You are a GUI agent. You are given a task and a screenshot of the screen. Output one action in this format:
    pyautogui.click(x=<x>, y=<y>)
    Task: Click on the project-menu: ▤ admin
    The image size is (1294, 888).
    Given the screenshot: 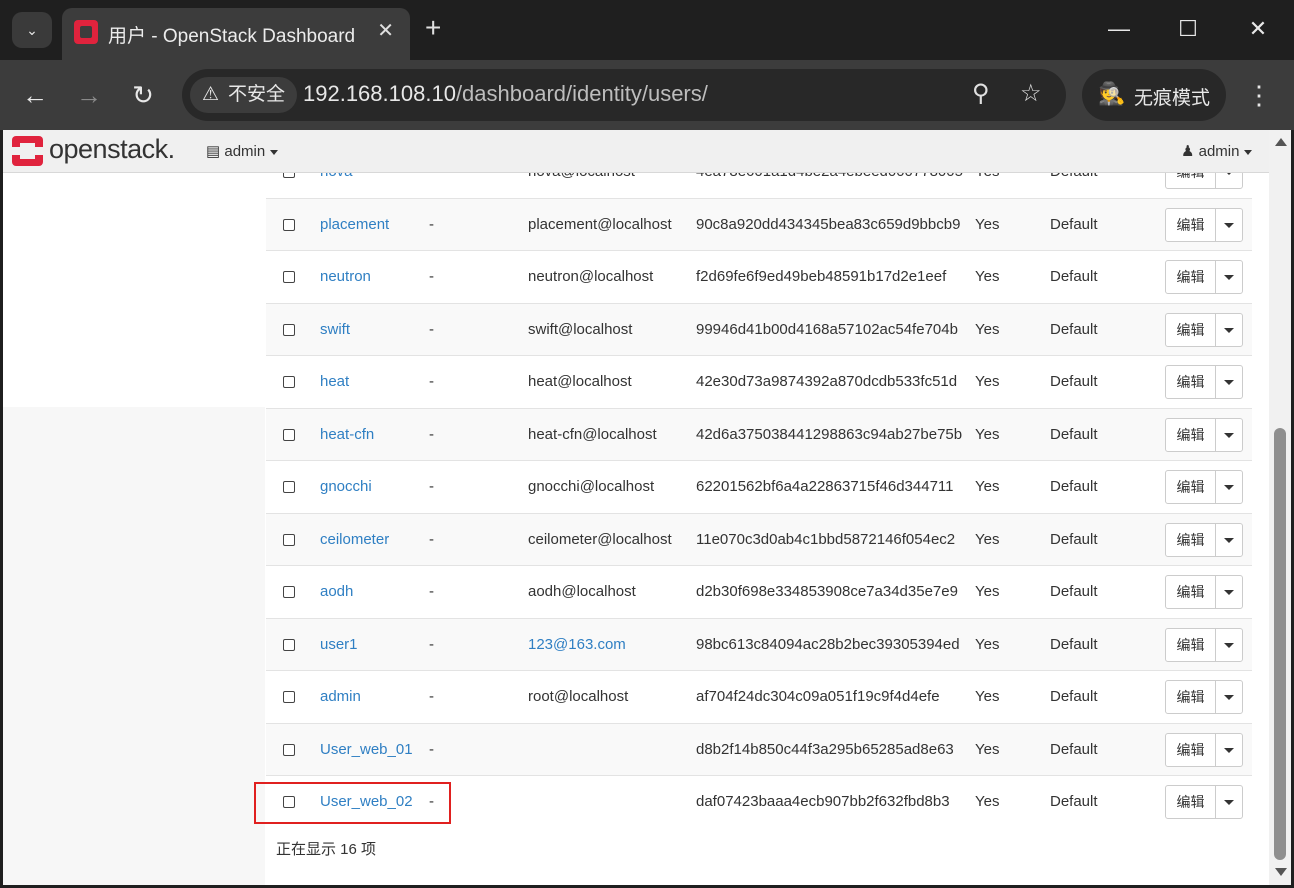 What is the action you would take?
    pyautogui.click(x=242, y=151)
    